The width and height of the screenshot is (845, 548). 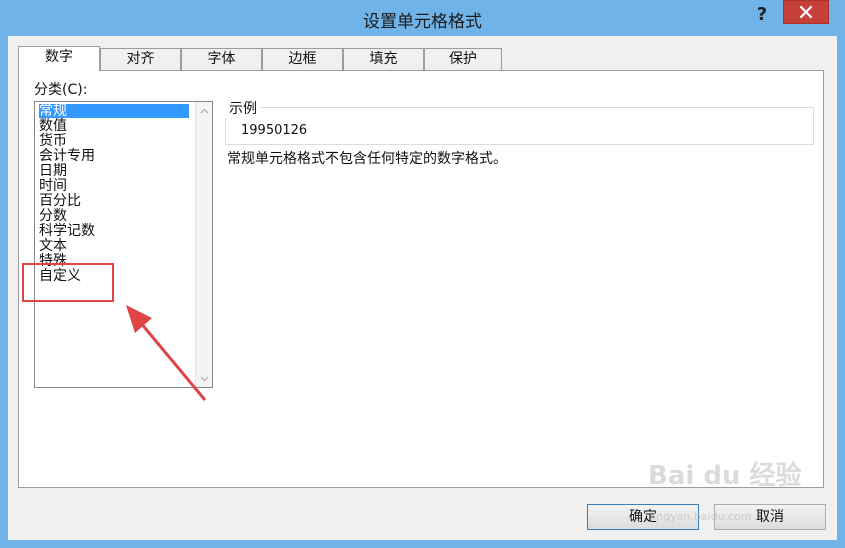 I want to click on close-icon, so click(x=806, y=12).